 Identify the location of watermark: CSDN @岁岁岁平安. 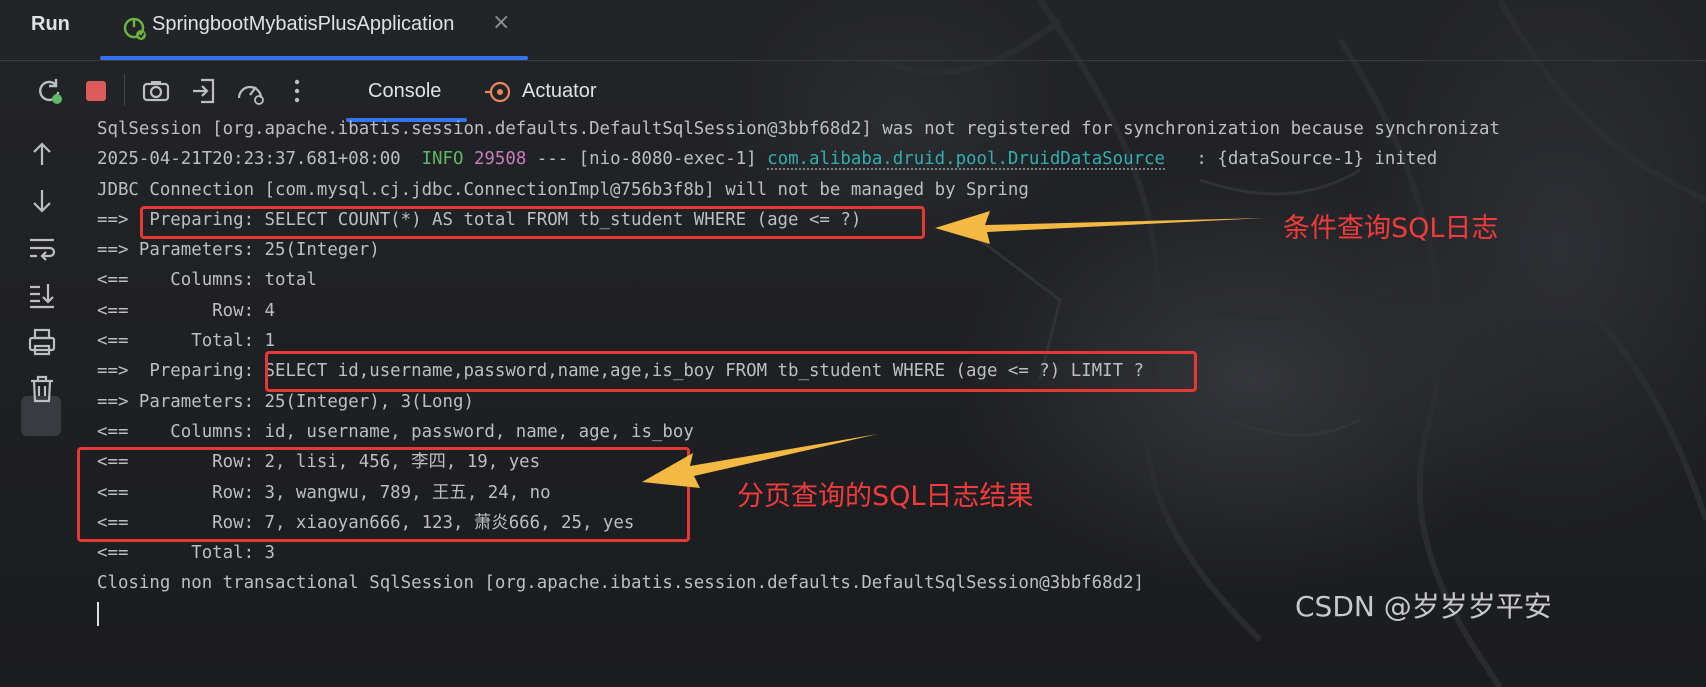
(1423, 606).